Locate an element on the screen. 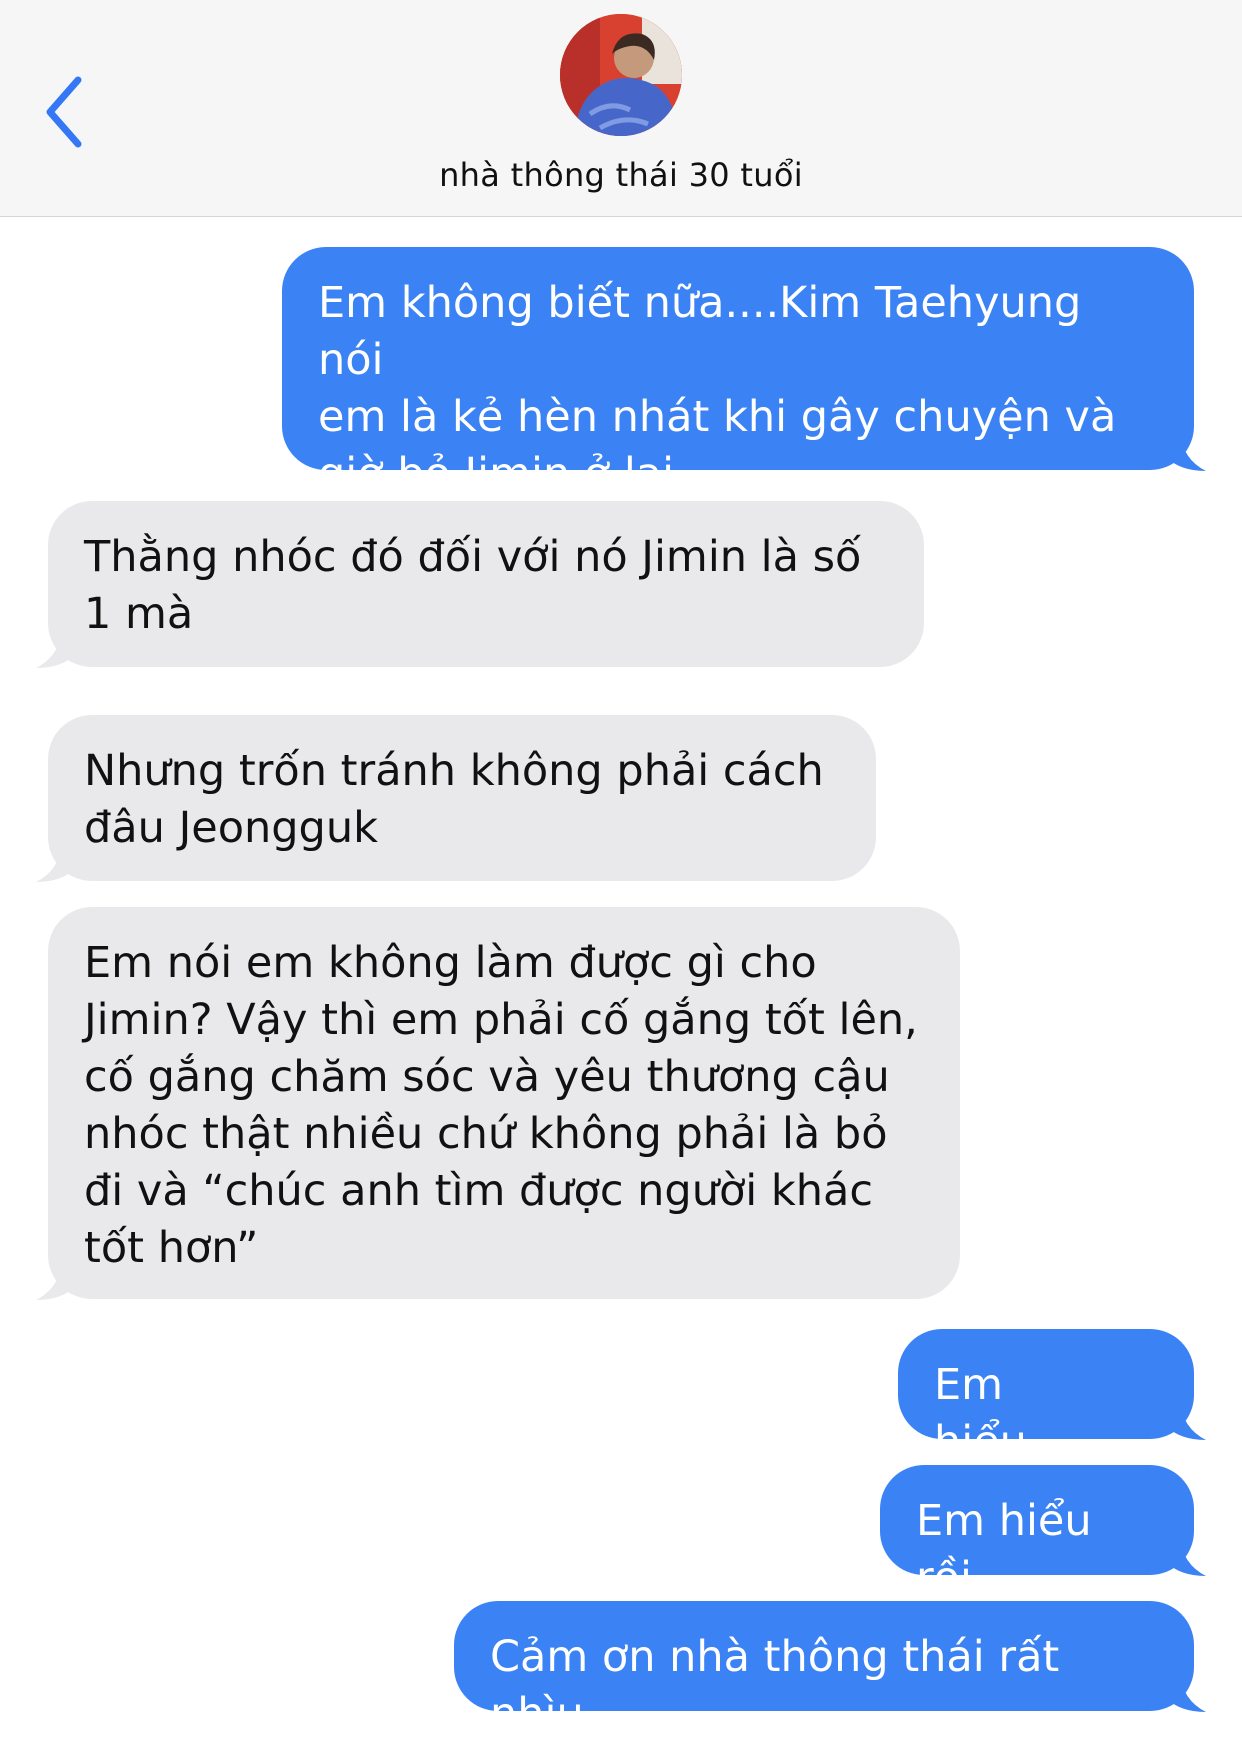 This screenshot has height=1743, width=1242. contact-name: nhà thông thái 30 tuổi is located at coordinates (621, 175).